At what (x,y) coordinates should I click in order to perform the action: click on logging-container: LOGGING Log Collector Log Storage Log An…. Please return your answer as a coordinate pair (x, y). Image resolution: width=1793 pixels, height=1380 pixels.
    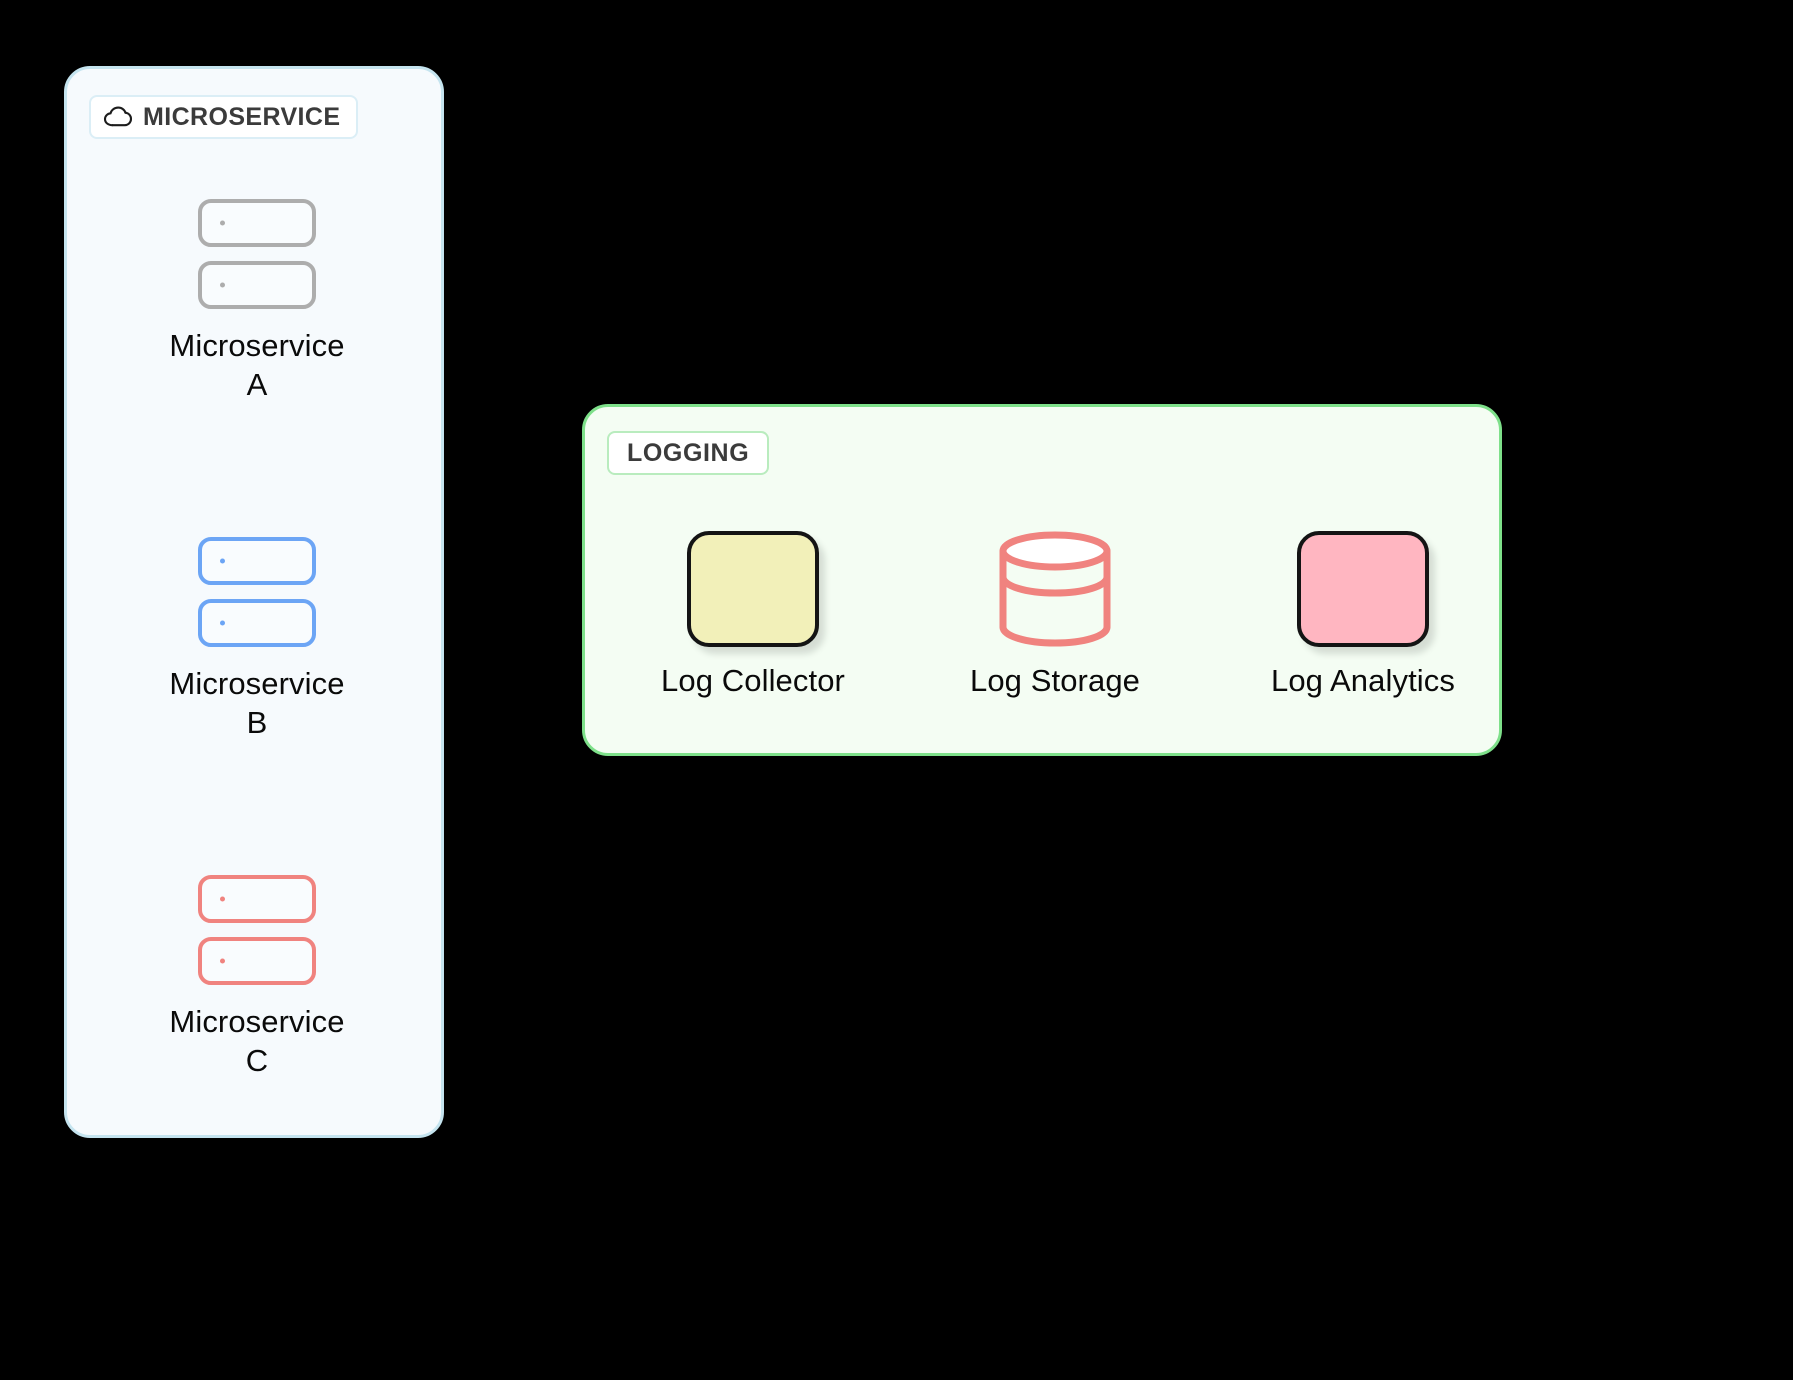
    Looking at the image, I should click on (1042, 580).